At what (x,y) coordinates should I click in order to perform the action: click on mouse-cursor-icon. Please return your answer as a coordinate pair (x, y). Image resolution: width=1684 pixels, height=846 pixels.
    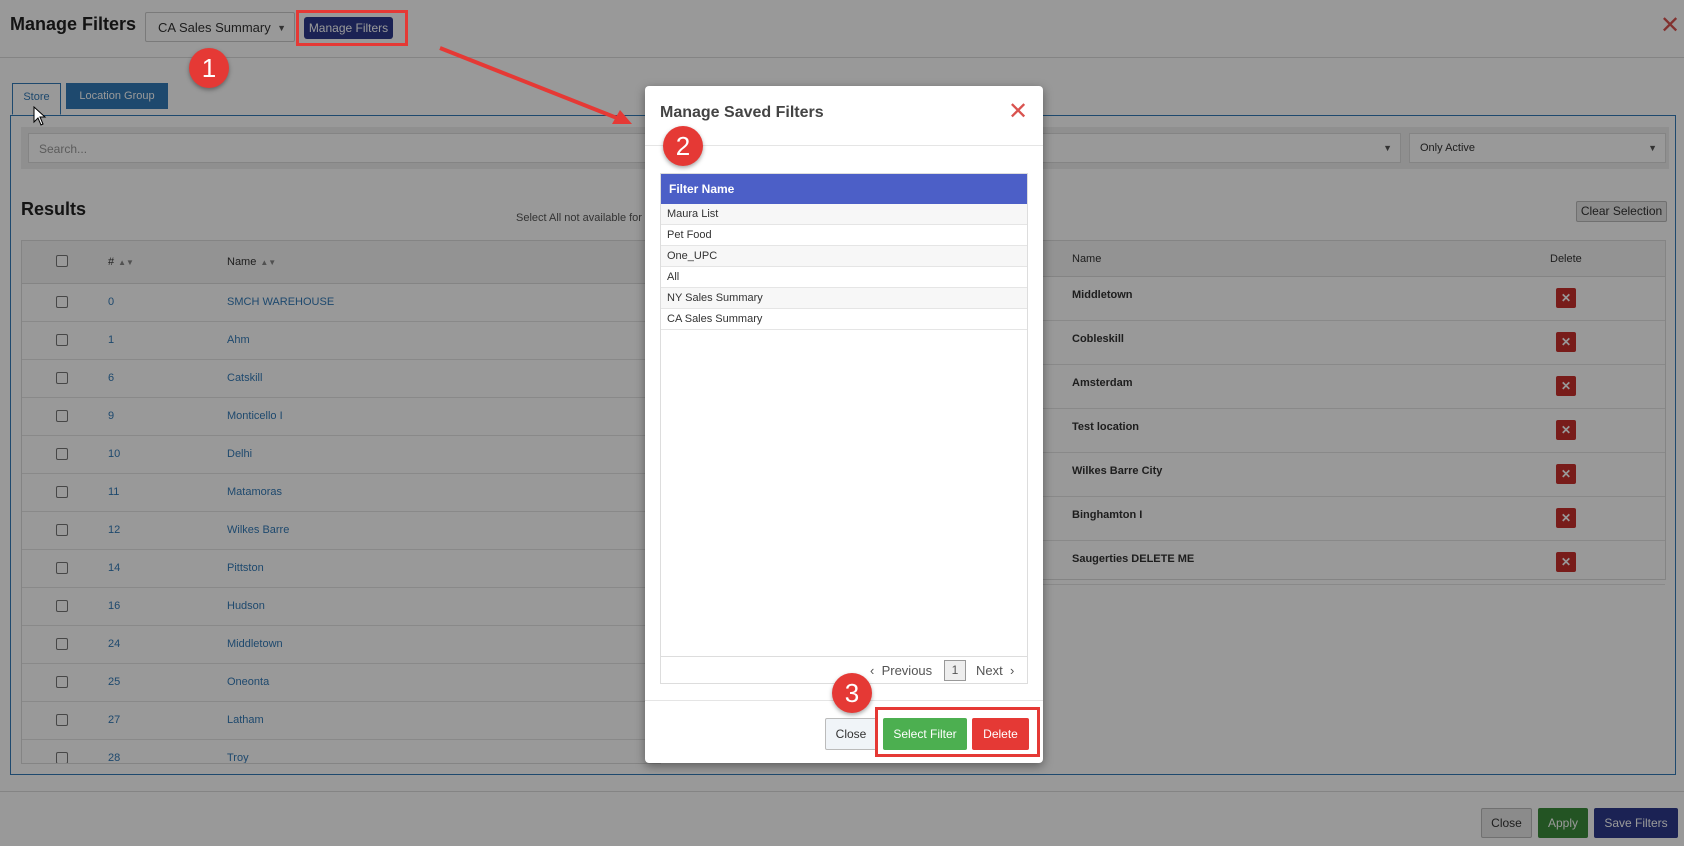
    Looking at the image, I should click on (40, 116).